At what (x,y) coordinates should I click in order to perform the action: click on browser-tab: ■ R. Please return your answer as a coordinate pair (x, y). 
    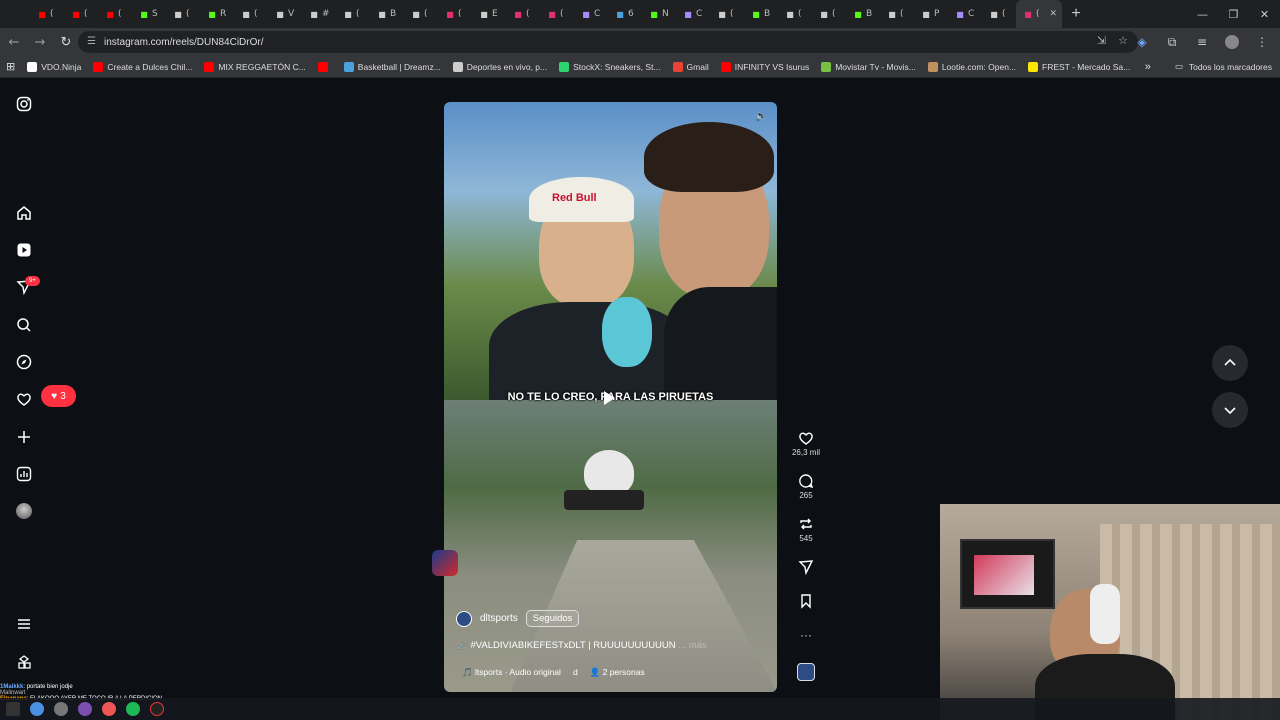
    Looking at the image, I should click on (217, 14).